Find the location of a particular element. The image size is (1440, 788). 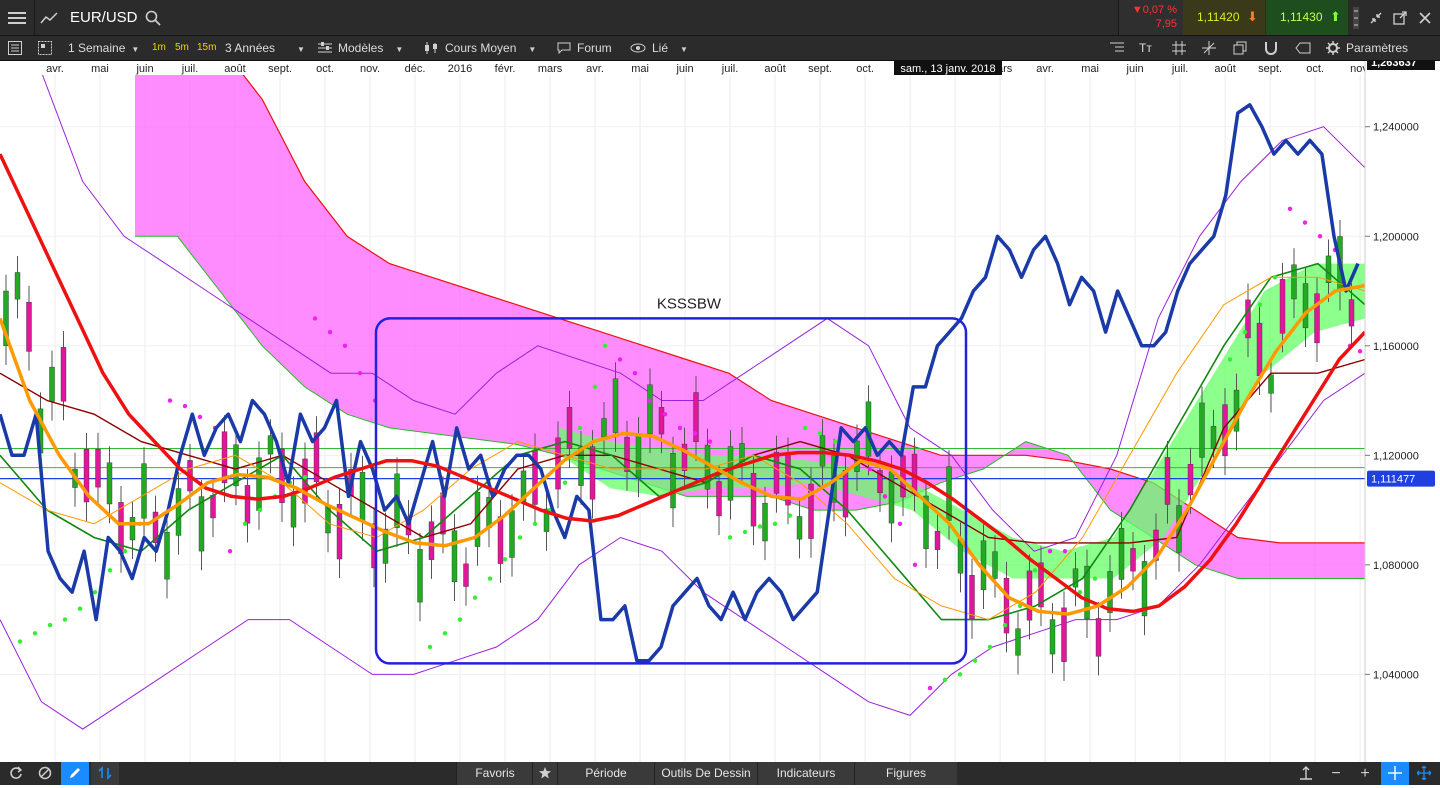

models-menu: Modèles ▼ is located at coordinates (360, 48).